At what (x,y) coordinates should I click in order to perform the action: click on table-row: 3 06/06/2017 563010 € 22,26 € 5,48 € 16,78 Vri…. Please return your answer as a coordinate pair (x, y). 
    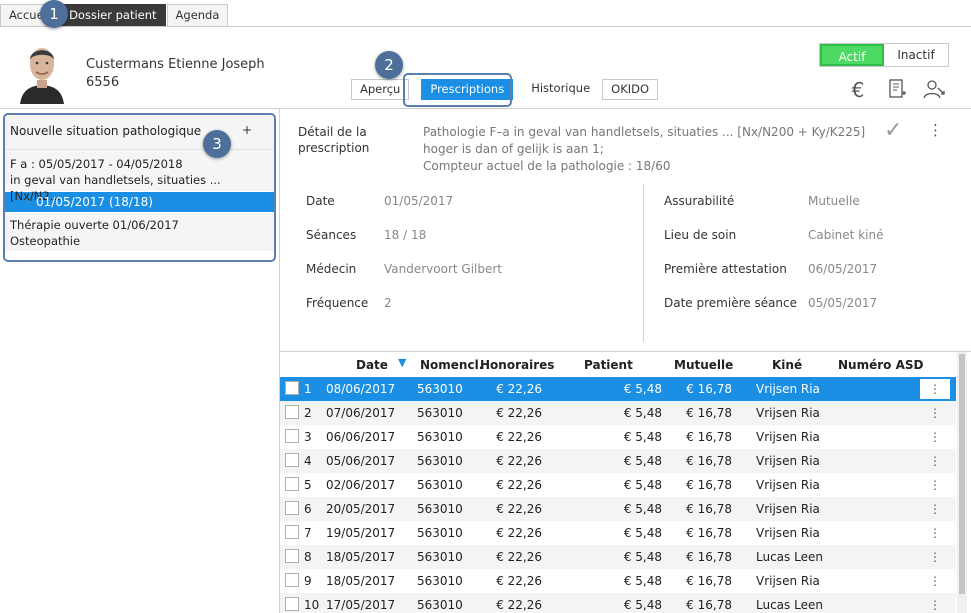
    Looking at the image, I should click on (618, 437).